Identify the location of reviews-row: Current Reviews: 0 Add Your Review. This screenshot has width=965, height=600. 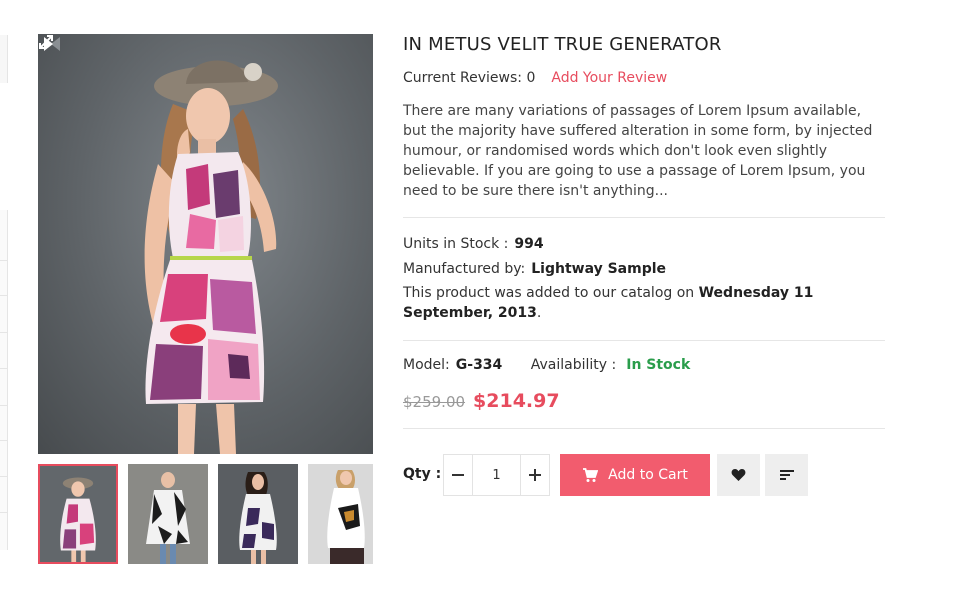
(644, 78).